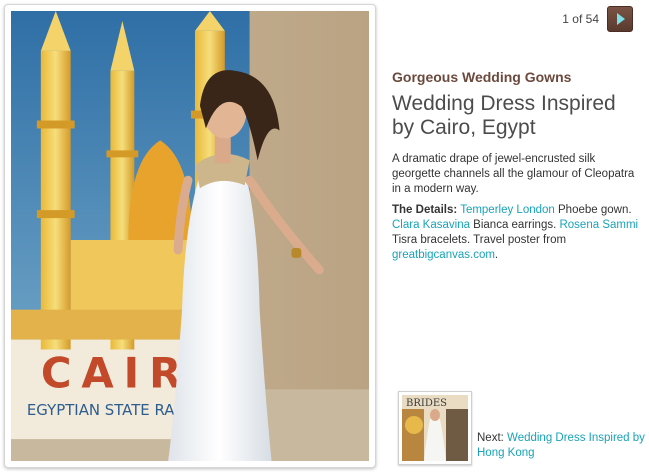 Image resolution: width=649 pixels, height=476 pixels. What do you see at coordinates (492, 438) in the screenshot?
I see `next-prefix: Next:` at bounding box center [492, 438].